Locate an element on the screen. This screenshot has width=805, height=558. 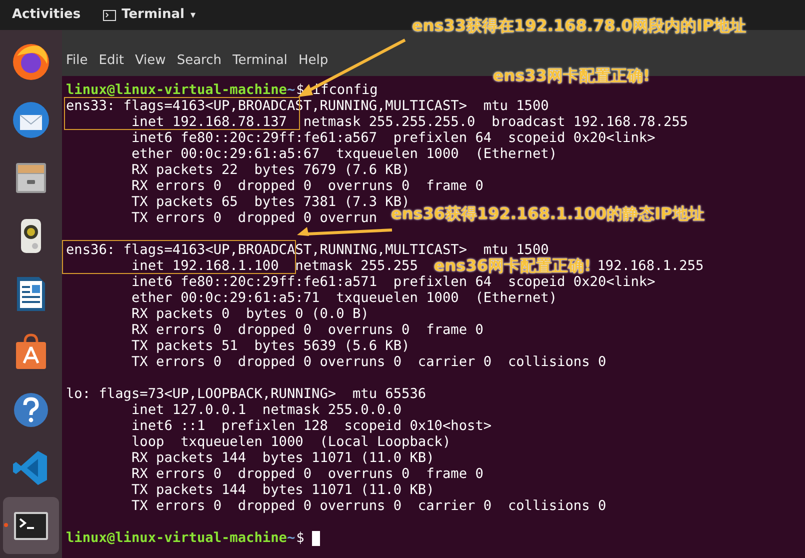
menu-item: View is located at coordinates (150, 60).